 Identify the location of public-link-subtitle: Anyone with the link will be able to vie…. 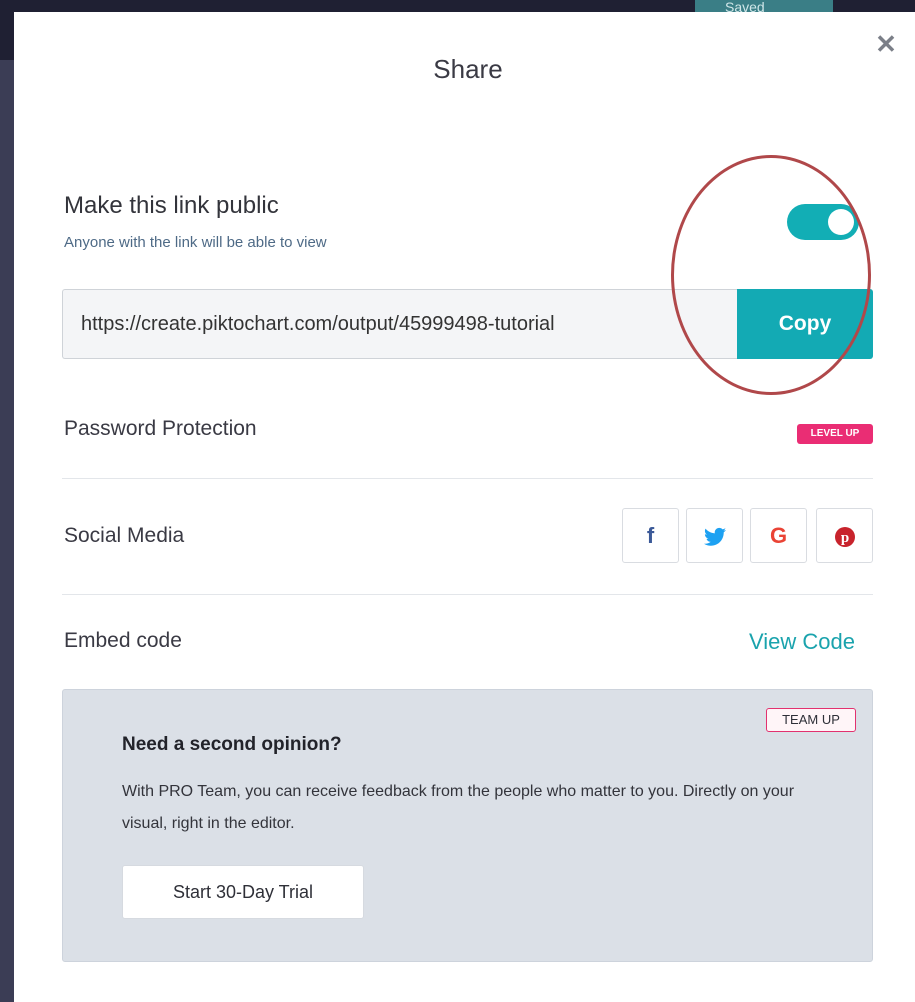
(195, 242).